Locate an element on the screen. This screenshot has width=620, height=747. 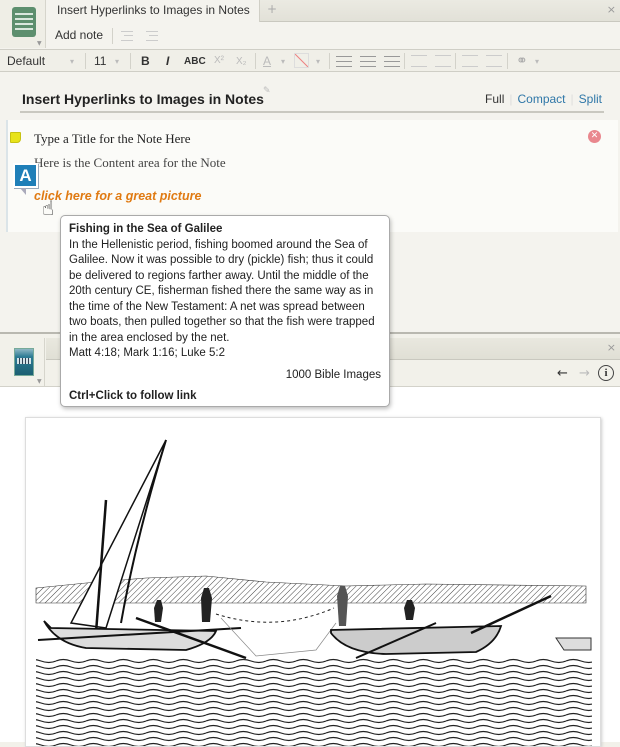
notes-menu-button: ▼ is located at coordinates (23, 24).